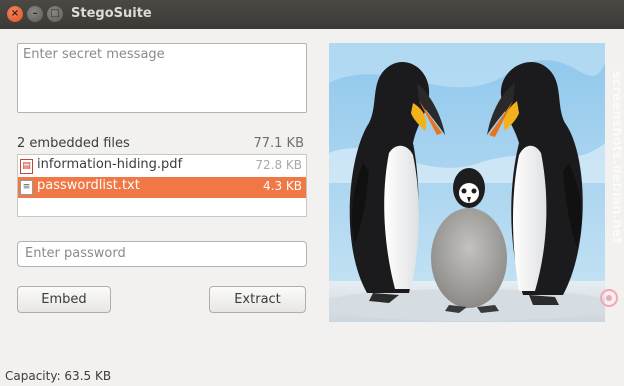 The image size is (624, 386). Describe the element at coordinates (162, 254) in the screenshot. I see `password-input: Enter password` at that location.